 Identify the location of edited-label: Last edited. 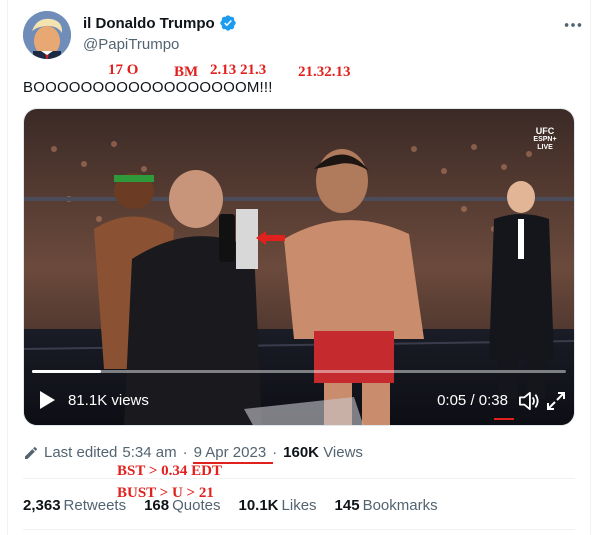
(80, 452).